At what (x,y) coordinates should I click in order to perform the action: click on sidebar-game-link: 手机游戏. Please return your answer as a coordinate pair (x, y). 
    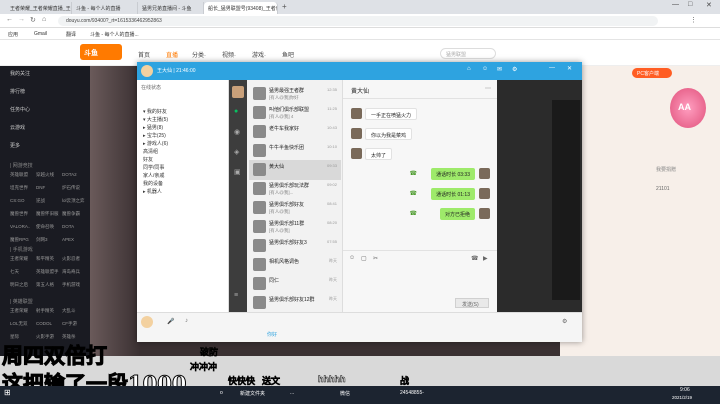
    Looking at the image, I should click on (71, 285).